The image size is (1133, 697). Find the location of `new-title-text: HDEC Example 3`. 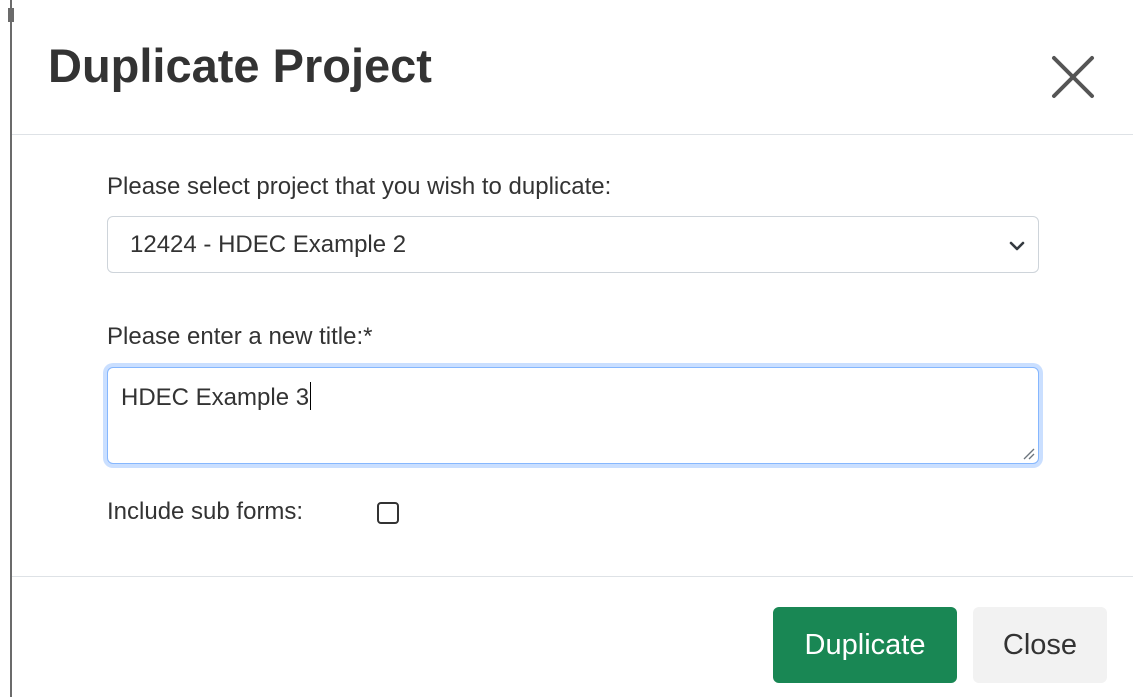

new-title-text: HDEC Example 3 is located at coordinates (215, 397).